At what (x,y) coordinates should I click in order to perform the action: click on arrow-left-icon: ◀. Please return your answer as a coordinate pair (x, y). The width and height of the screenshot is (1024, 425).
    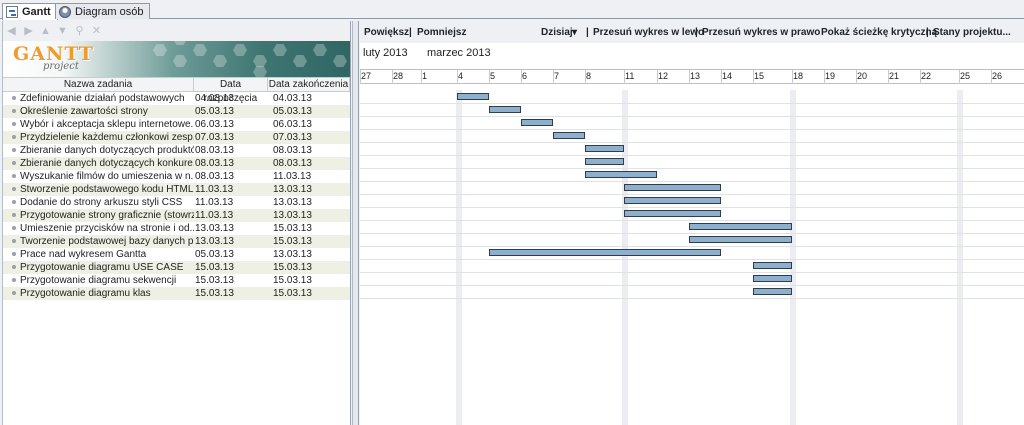
    Looking at the image, I should click on (11, 31).